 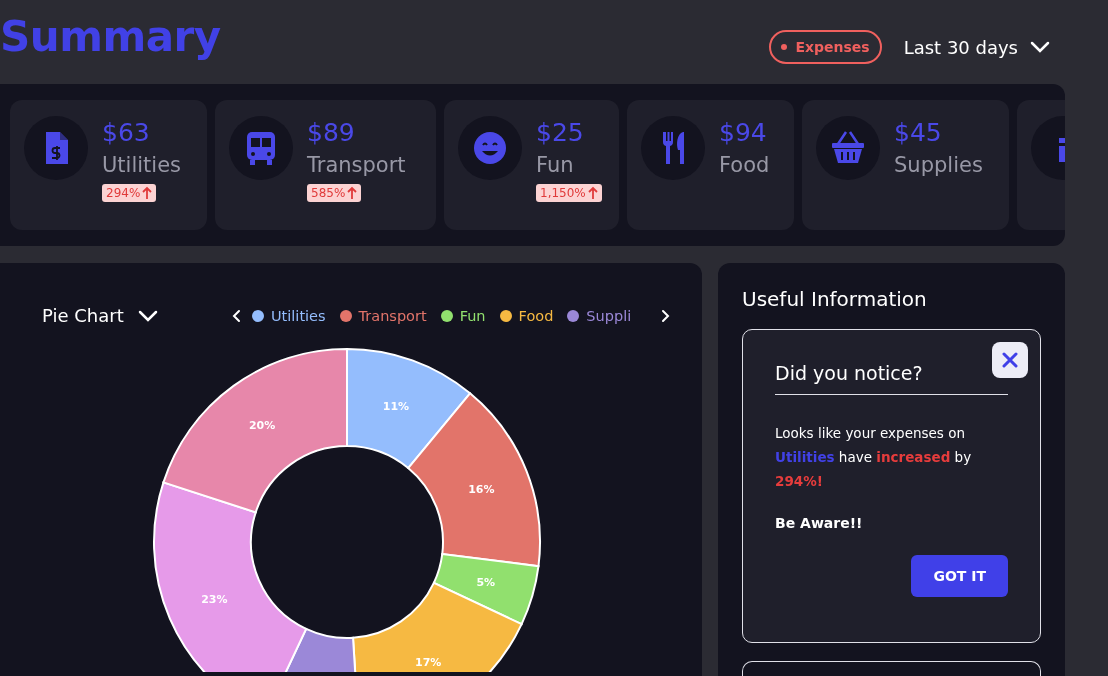 I want to click on legend-item: Utilities, so click(x=289, y=315).